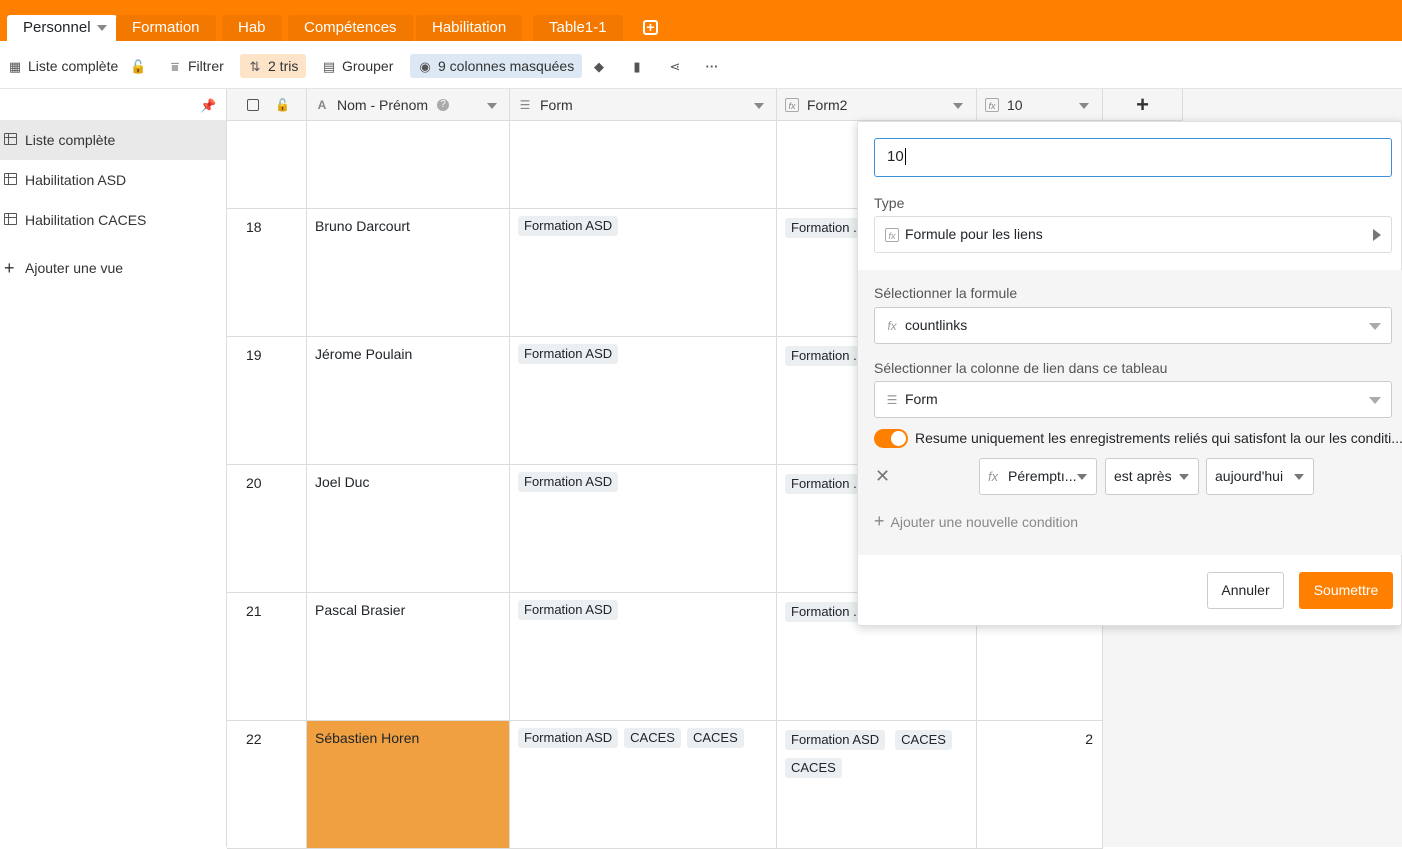  Describe the element at coordinates (273, 66) in the screenshot. I see `sort-button: ⇅ 2 tris` at that location.